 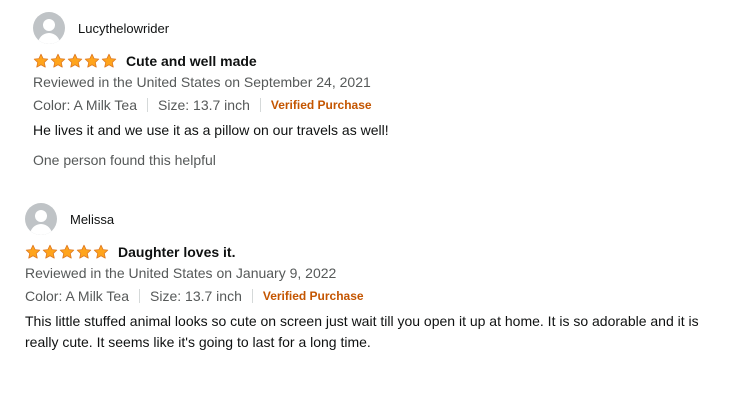 What do you see at coordinates (380, 251) in the screenshot?
I see `review-title-row: Daughter loves it.` at bounding box center [380, 251].